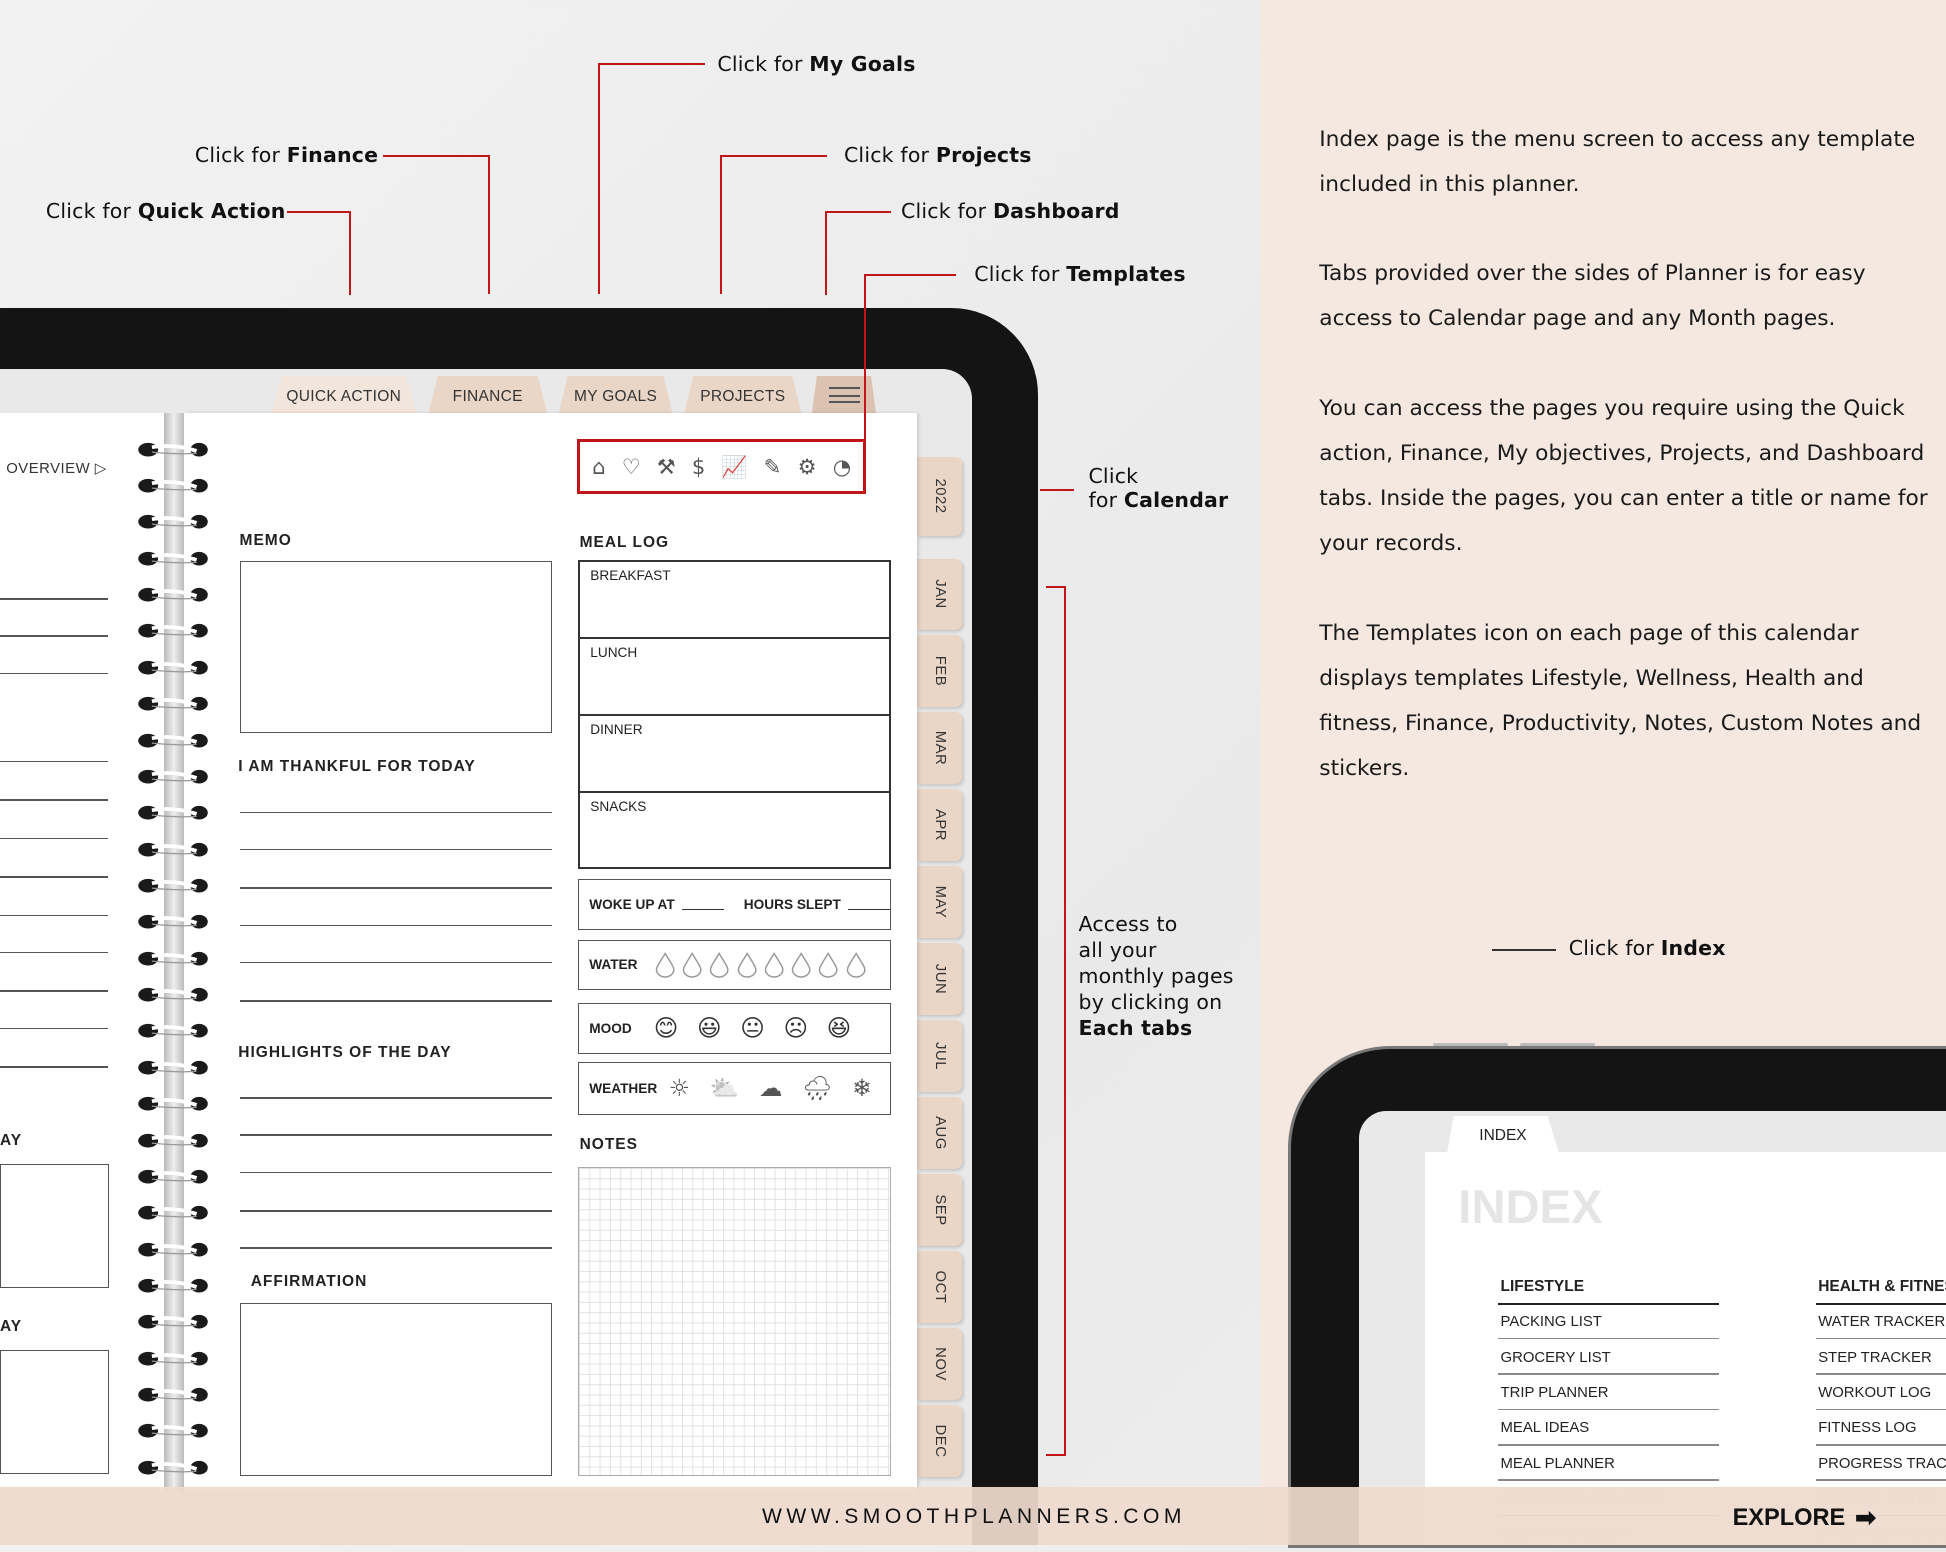 This screenshot has width=1946, height=1552. What do you see at coordinates (862, 1088) in the screenshot?
I see `weather-snow-icon: ❄` at bounding box center [862, 1088].